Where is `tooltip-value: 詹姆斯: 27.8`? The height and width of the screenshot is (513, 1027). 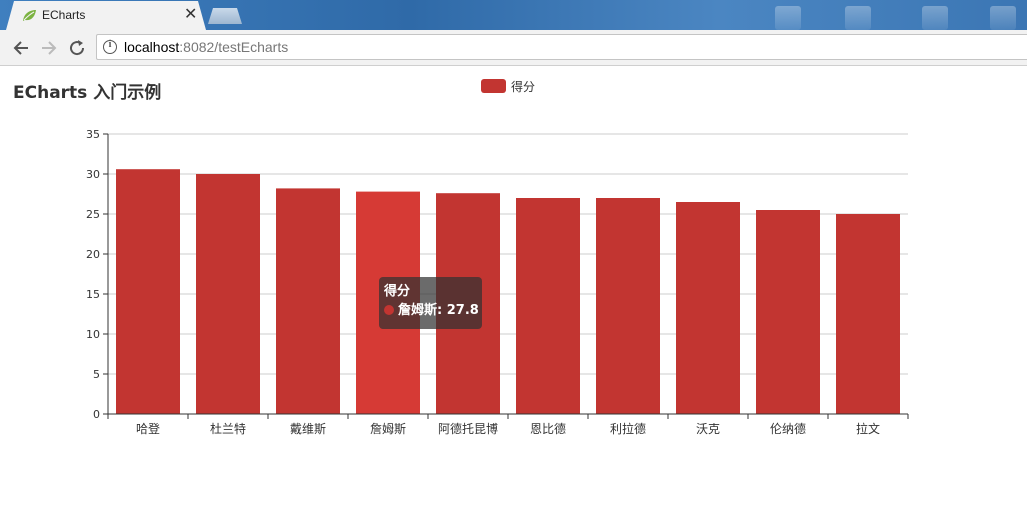 tooltip-value: 詹姆斯: 27.8 is located at coordinates (438, 310).